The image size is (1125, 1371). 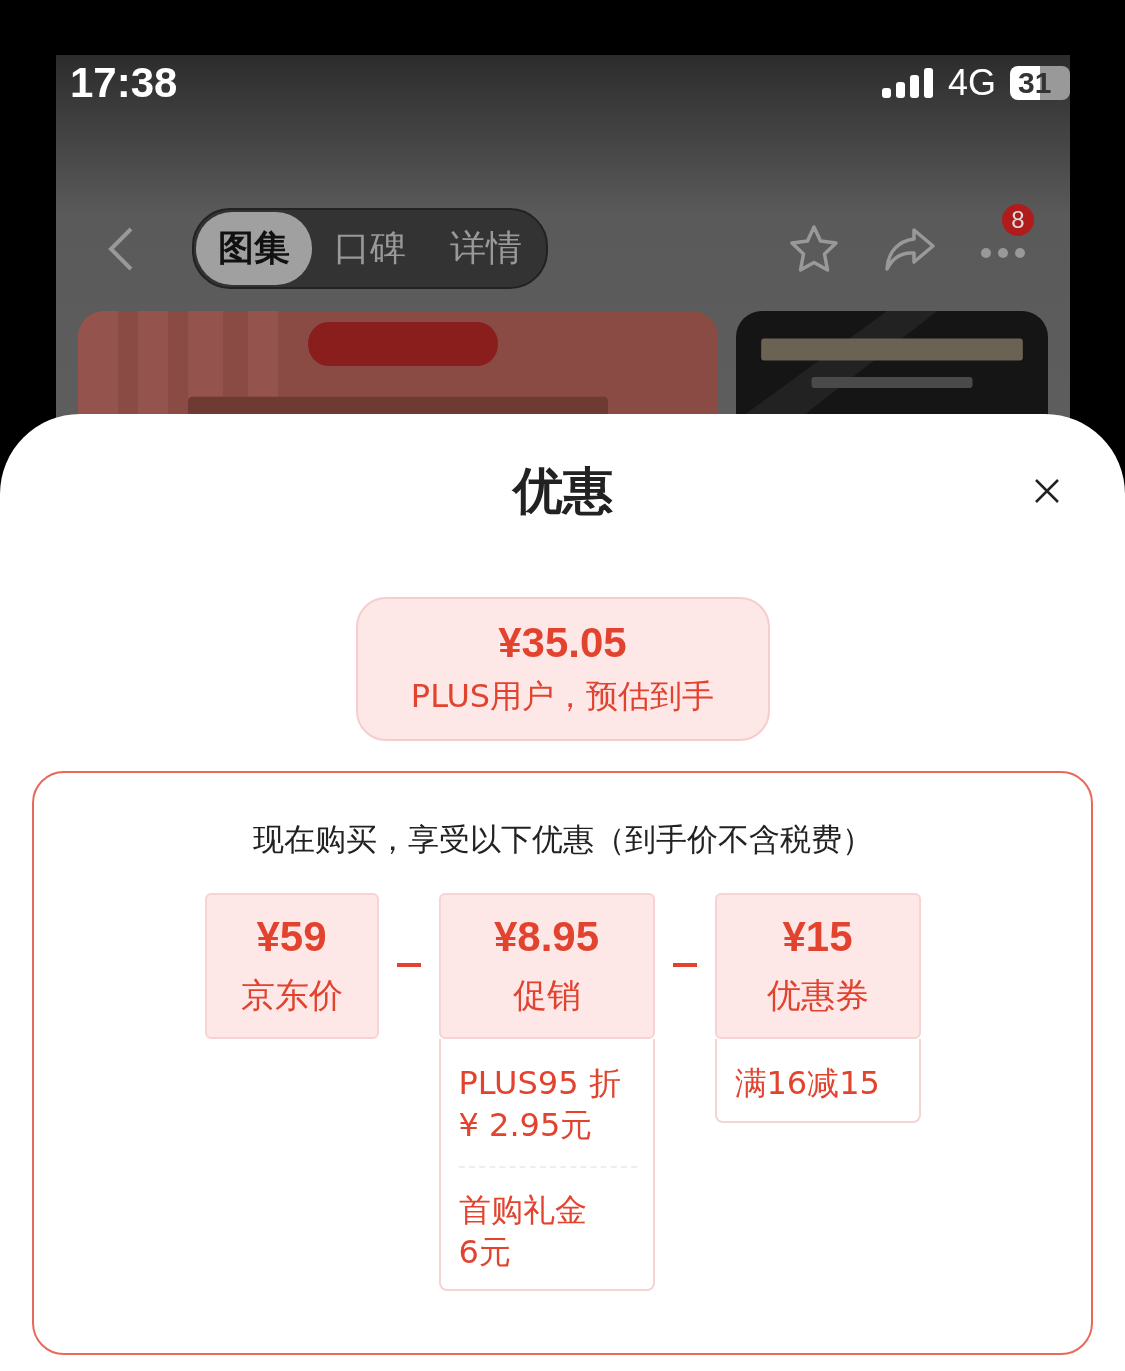 What do you see at coordinates (814, 248) in the screenshot?
I see `star-icon` at bounding box center [814, 248].